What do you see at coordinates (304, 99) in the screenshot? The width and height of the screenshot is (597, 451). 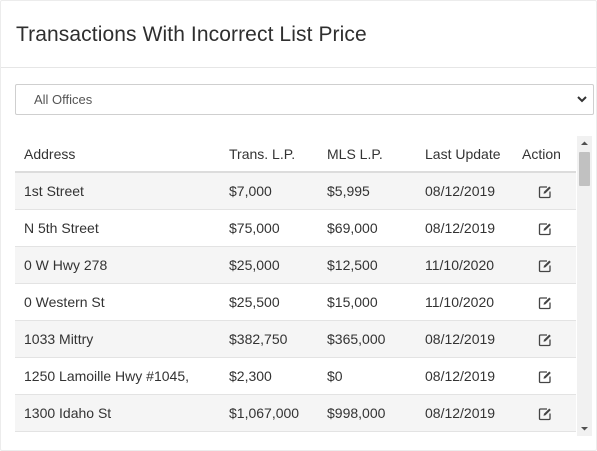 I see `office-select: All Offices` at bounding box center [304, 99].